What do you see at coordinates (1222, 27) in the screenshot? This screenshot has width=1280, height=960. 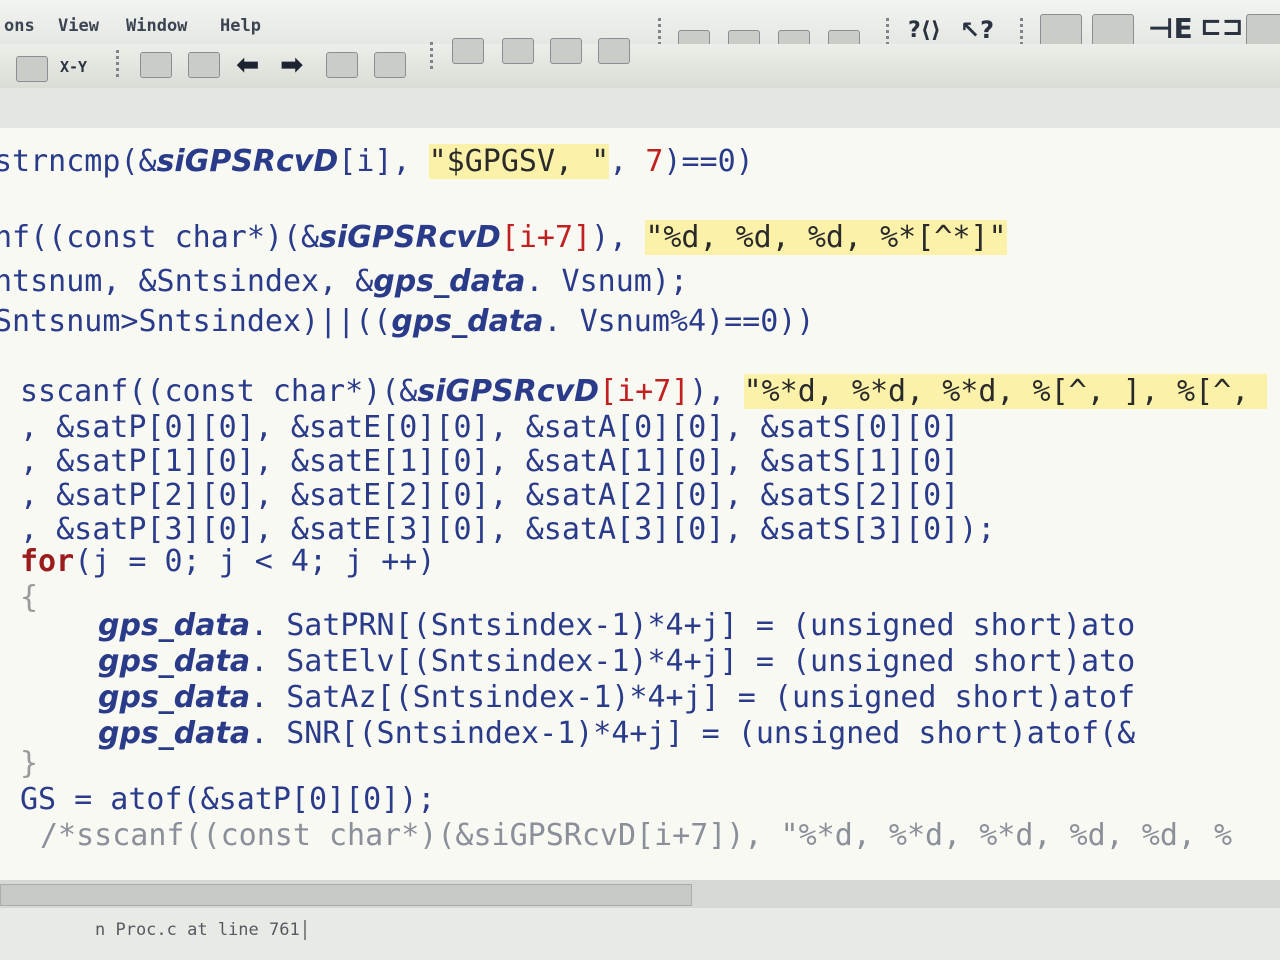 I see `step-over-icon: ⊏⊐` at bounding box center [1222, 27].